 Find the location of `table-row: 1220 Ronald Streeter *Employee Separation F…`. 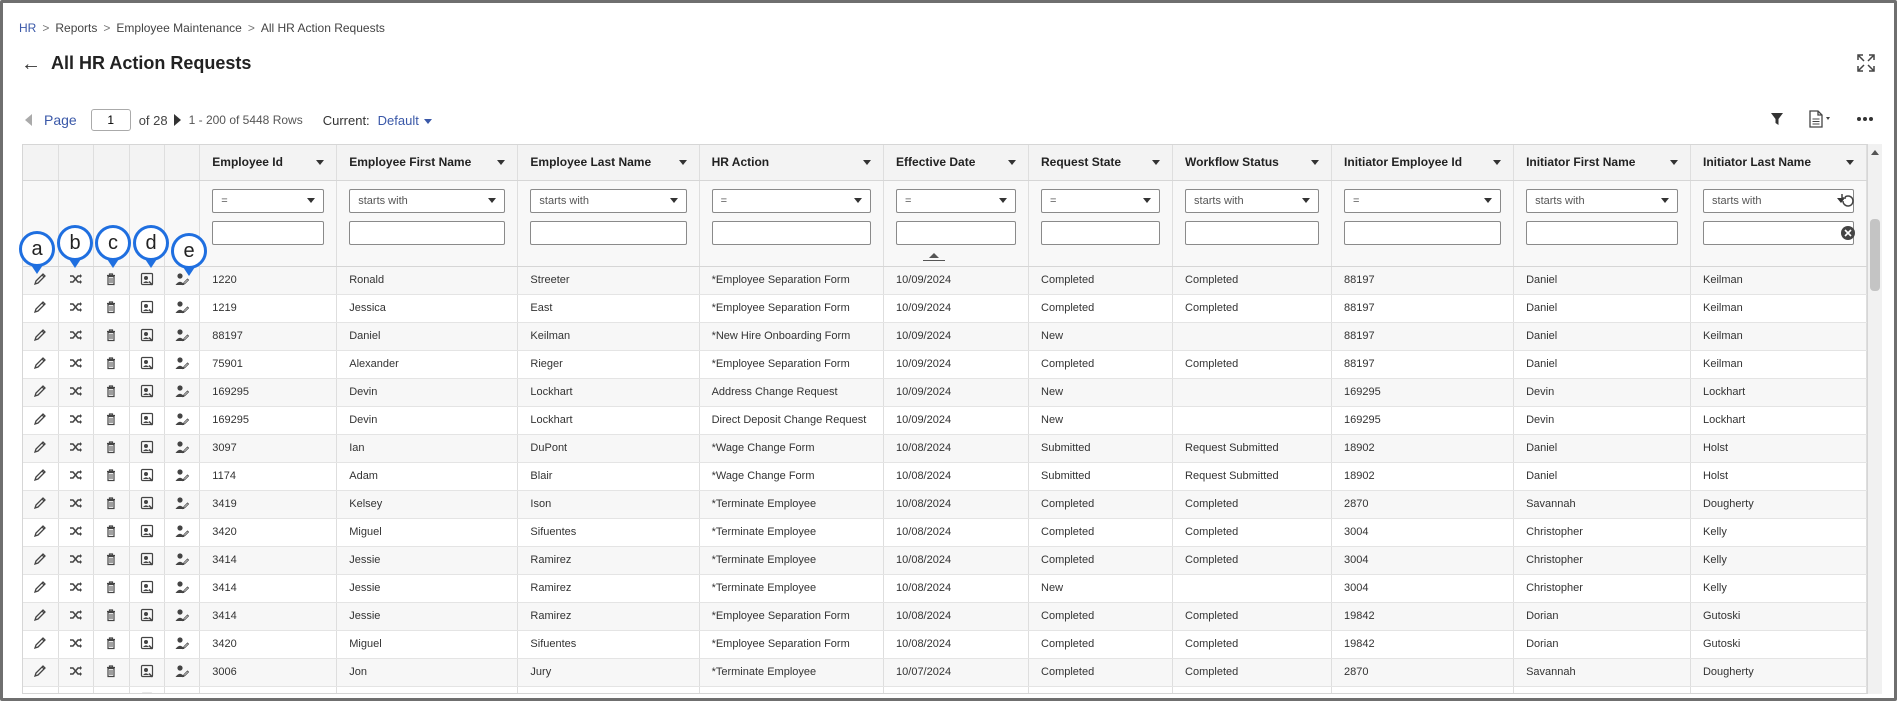

table-row: 1220 Ronald Streeter *Employee Separation F… is located at coordinates (945, 280).